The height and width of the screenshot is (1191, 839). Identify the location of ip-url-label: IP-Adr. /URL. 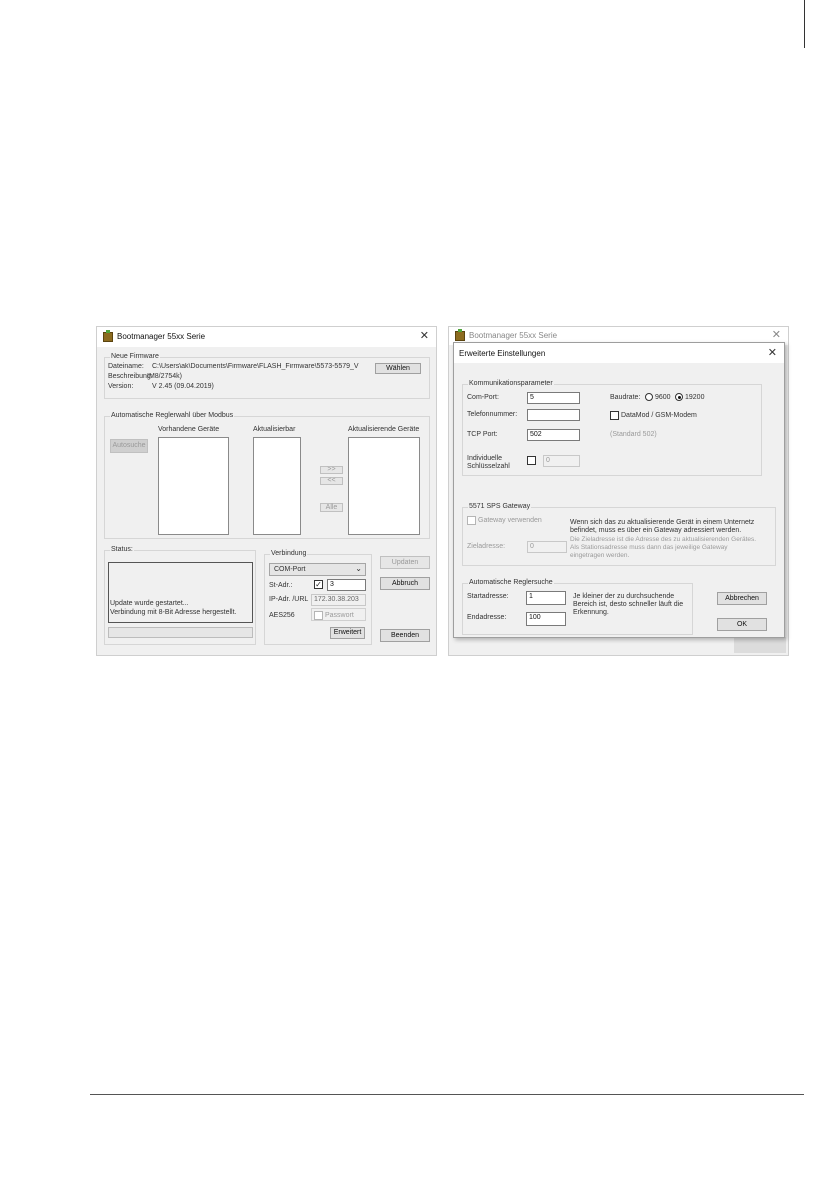
(289, 599).